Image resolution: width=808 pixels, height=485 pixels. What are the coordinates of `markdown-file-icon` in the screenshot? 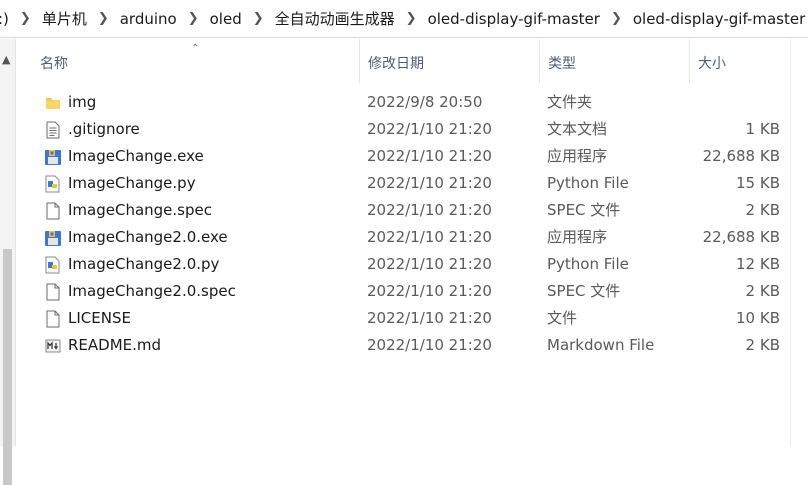 It's located at (53, 345).